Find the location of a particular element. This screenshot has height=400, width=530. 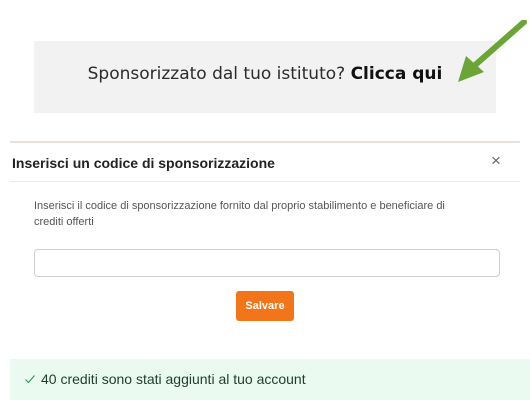

sponsor-code-input is located at coordinates (267, 263).